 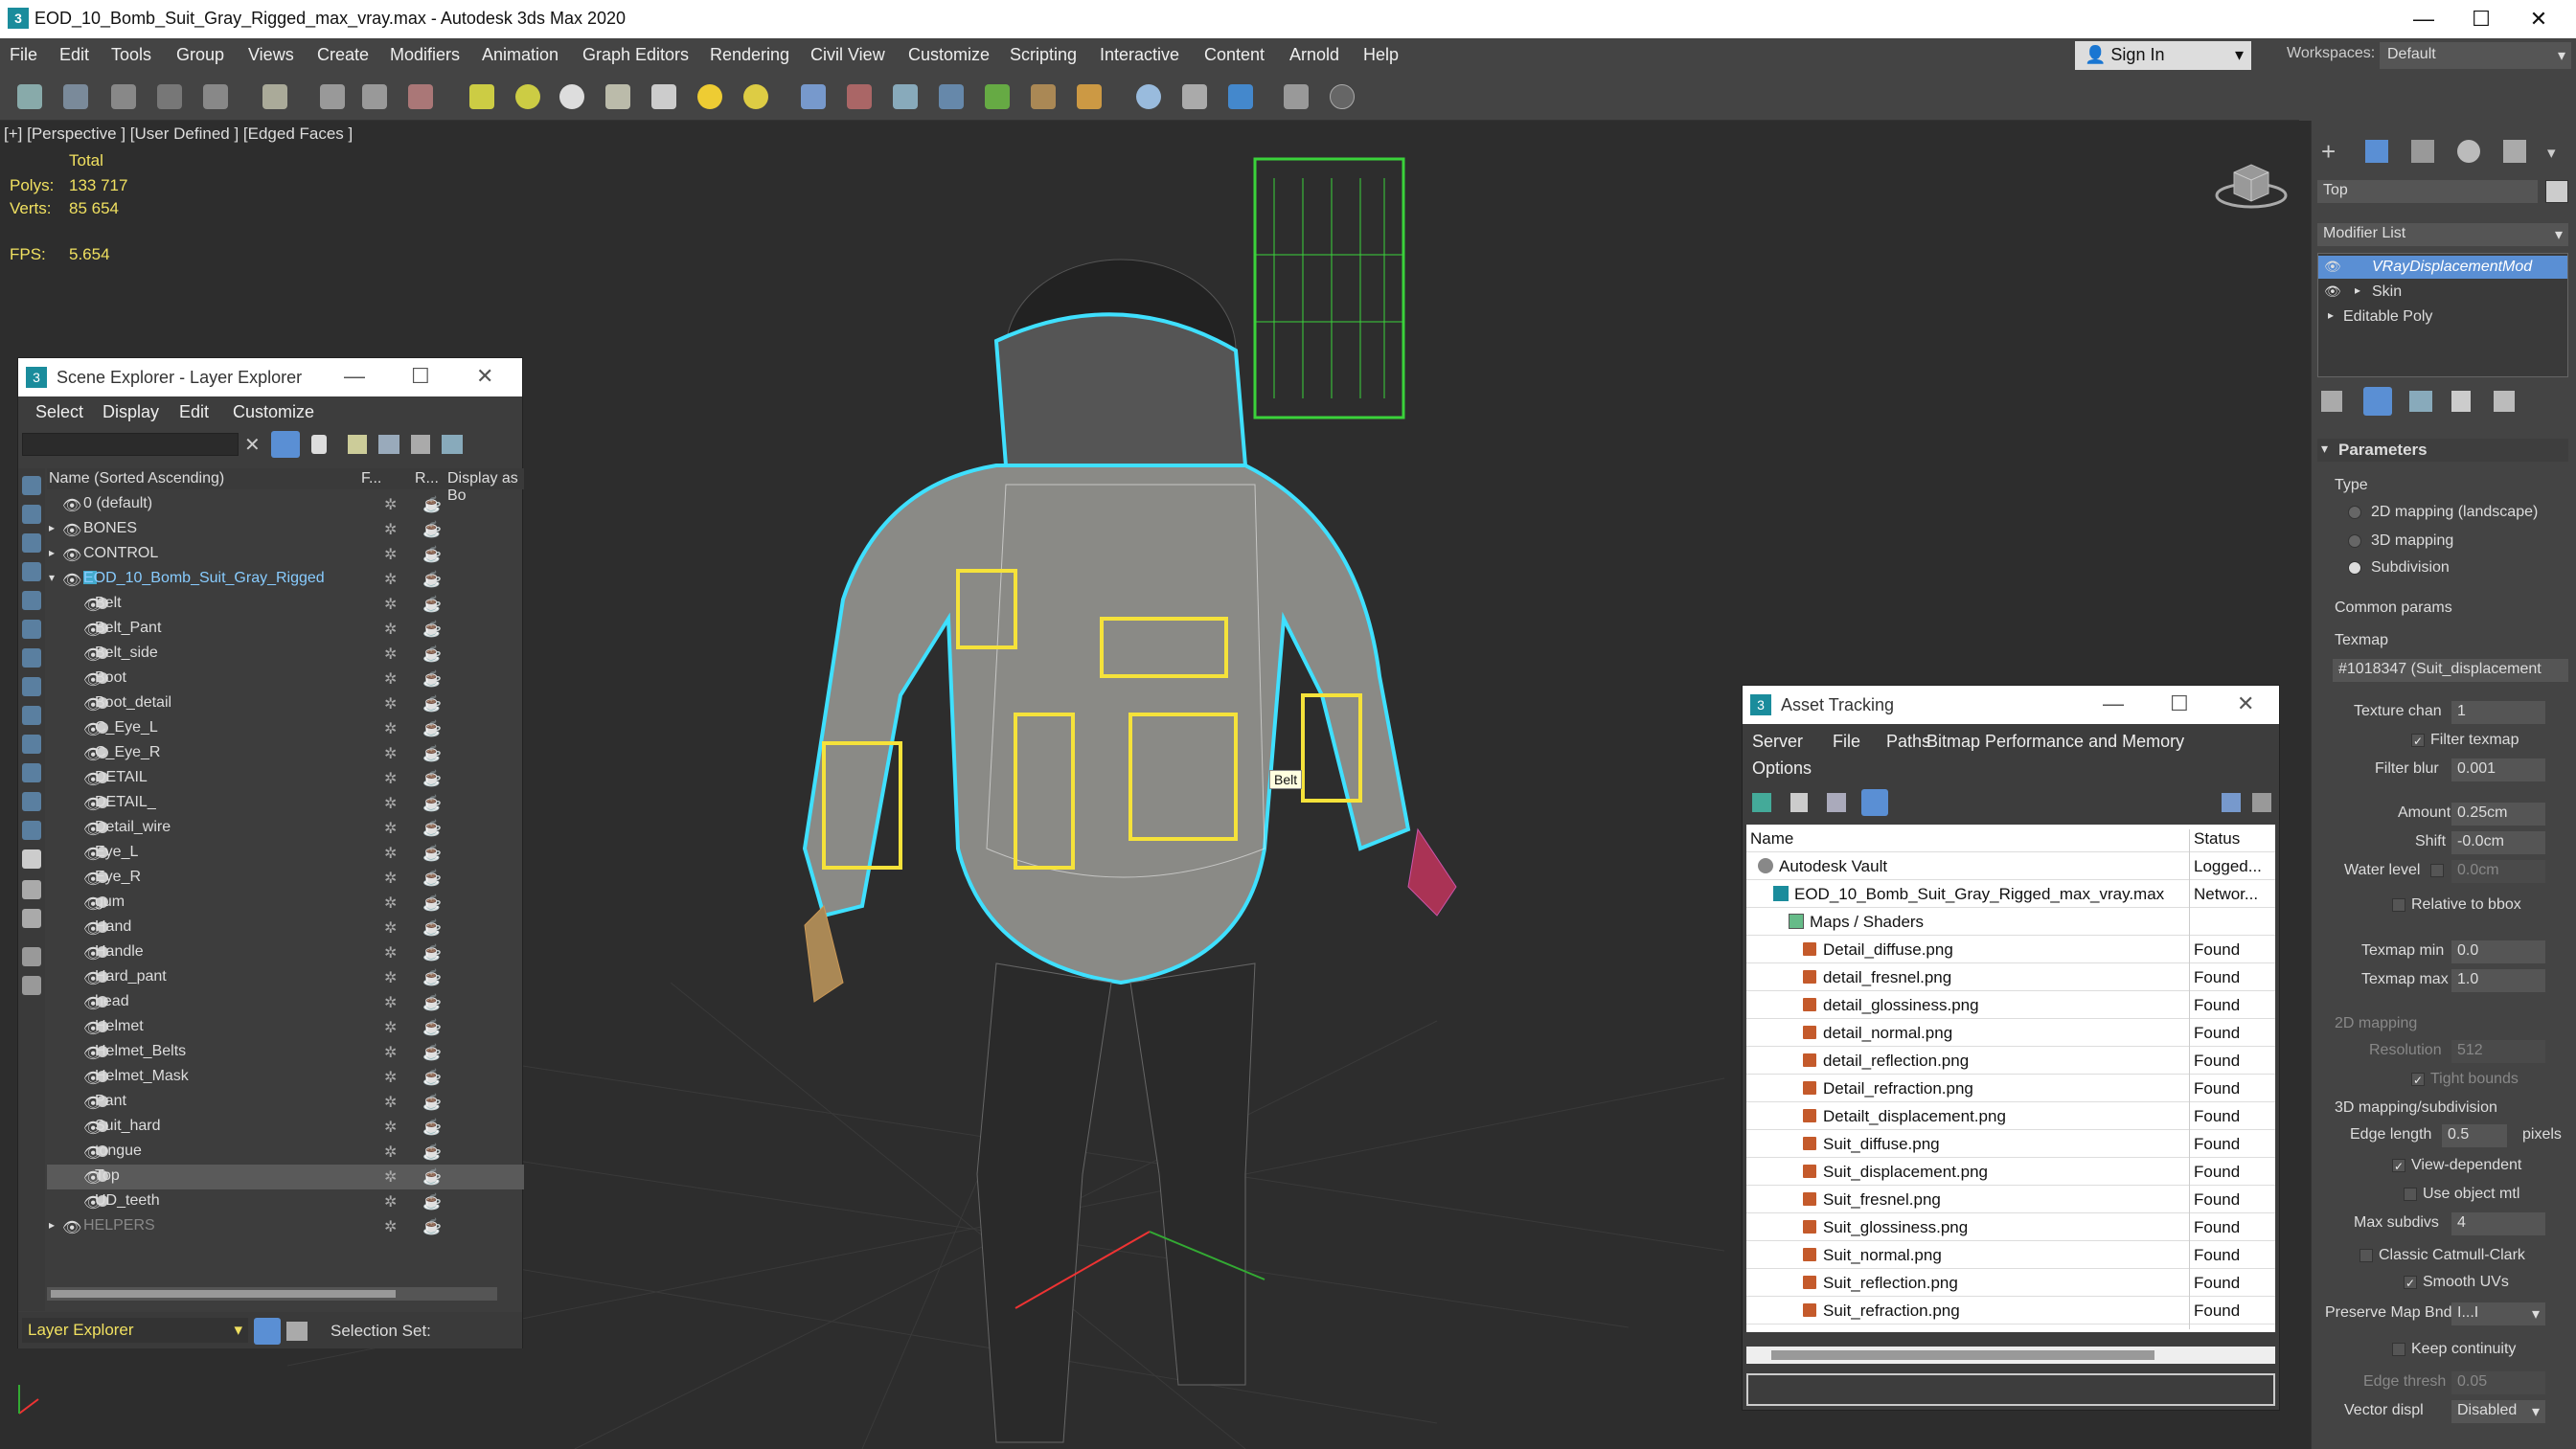 What do you see at coordinates (663, 96) in the screenshot?
I see `cone-icon` at bounding box center [663, 96].